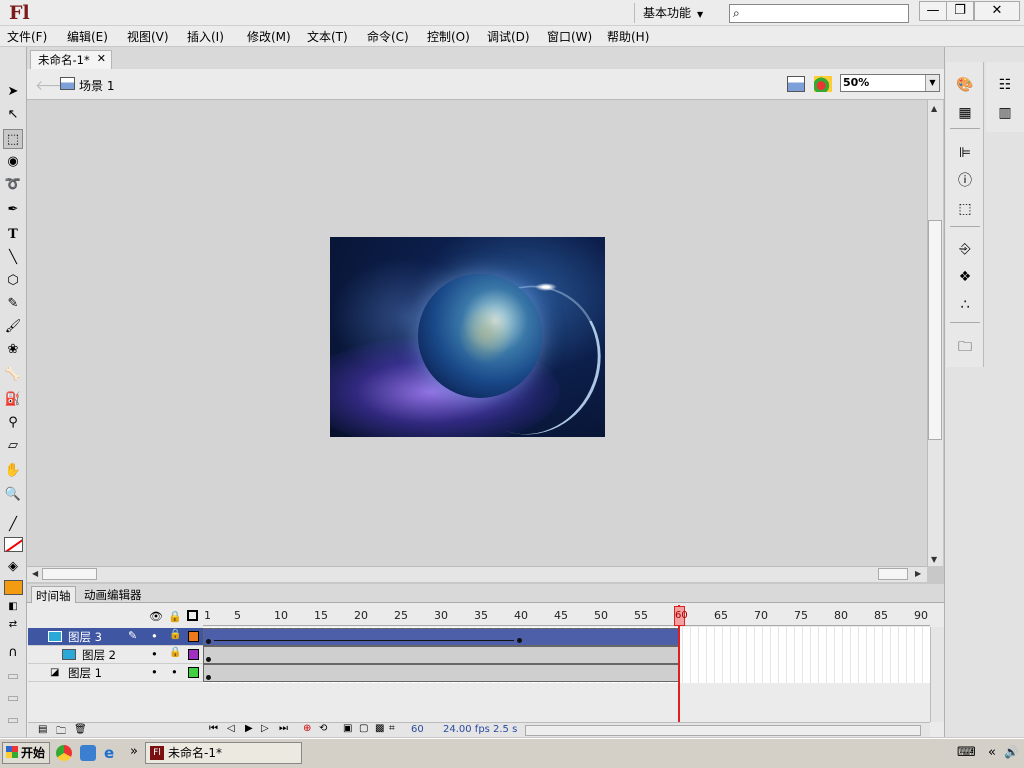 This screenshot has height=768, width=1024. Describe the element at coordinates (965, 181) in the screenshot. I see `info-panel-icon: ⓘ` at that location.